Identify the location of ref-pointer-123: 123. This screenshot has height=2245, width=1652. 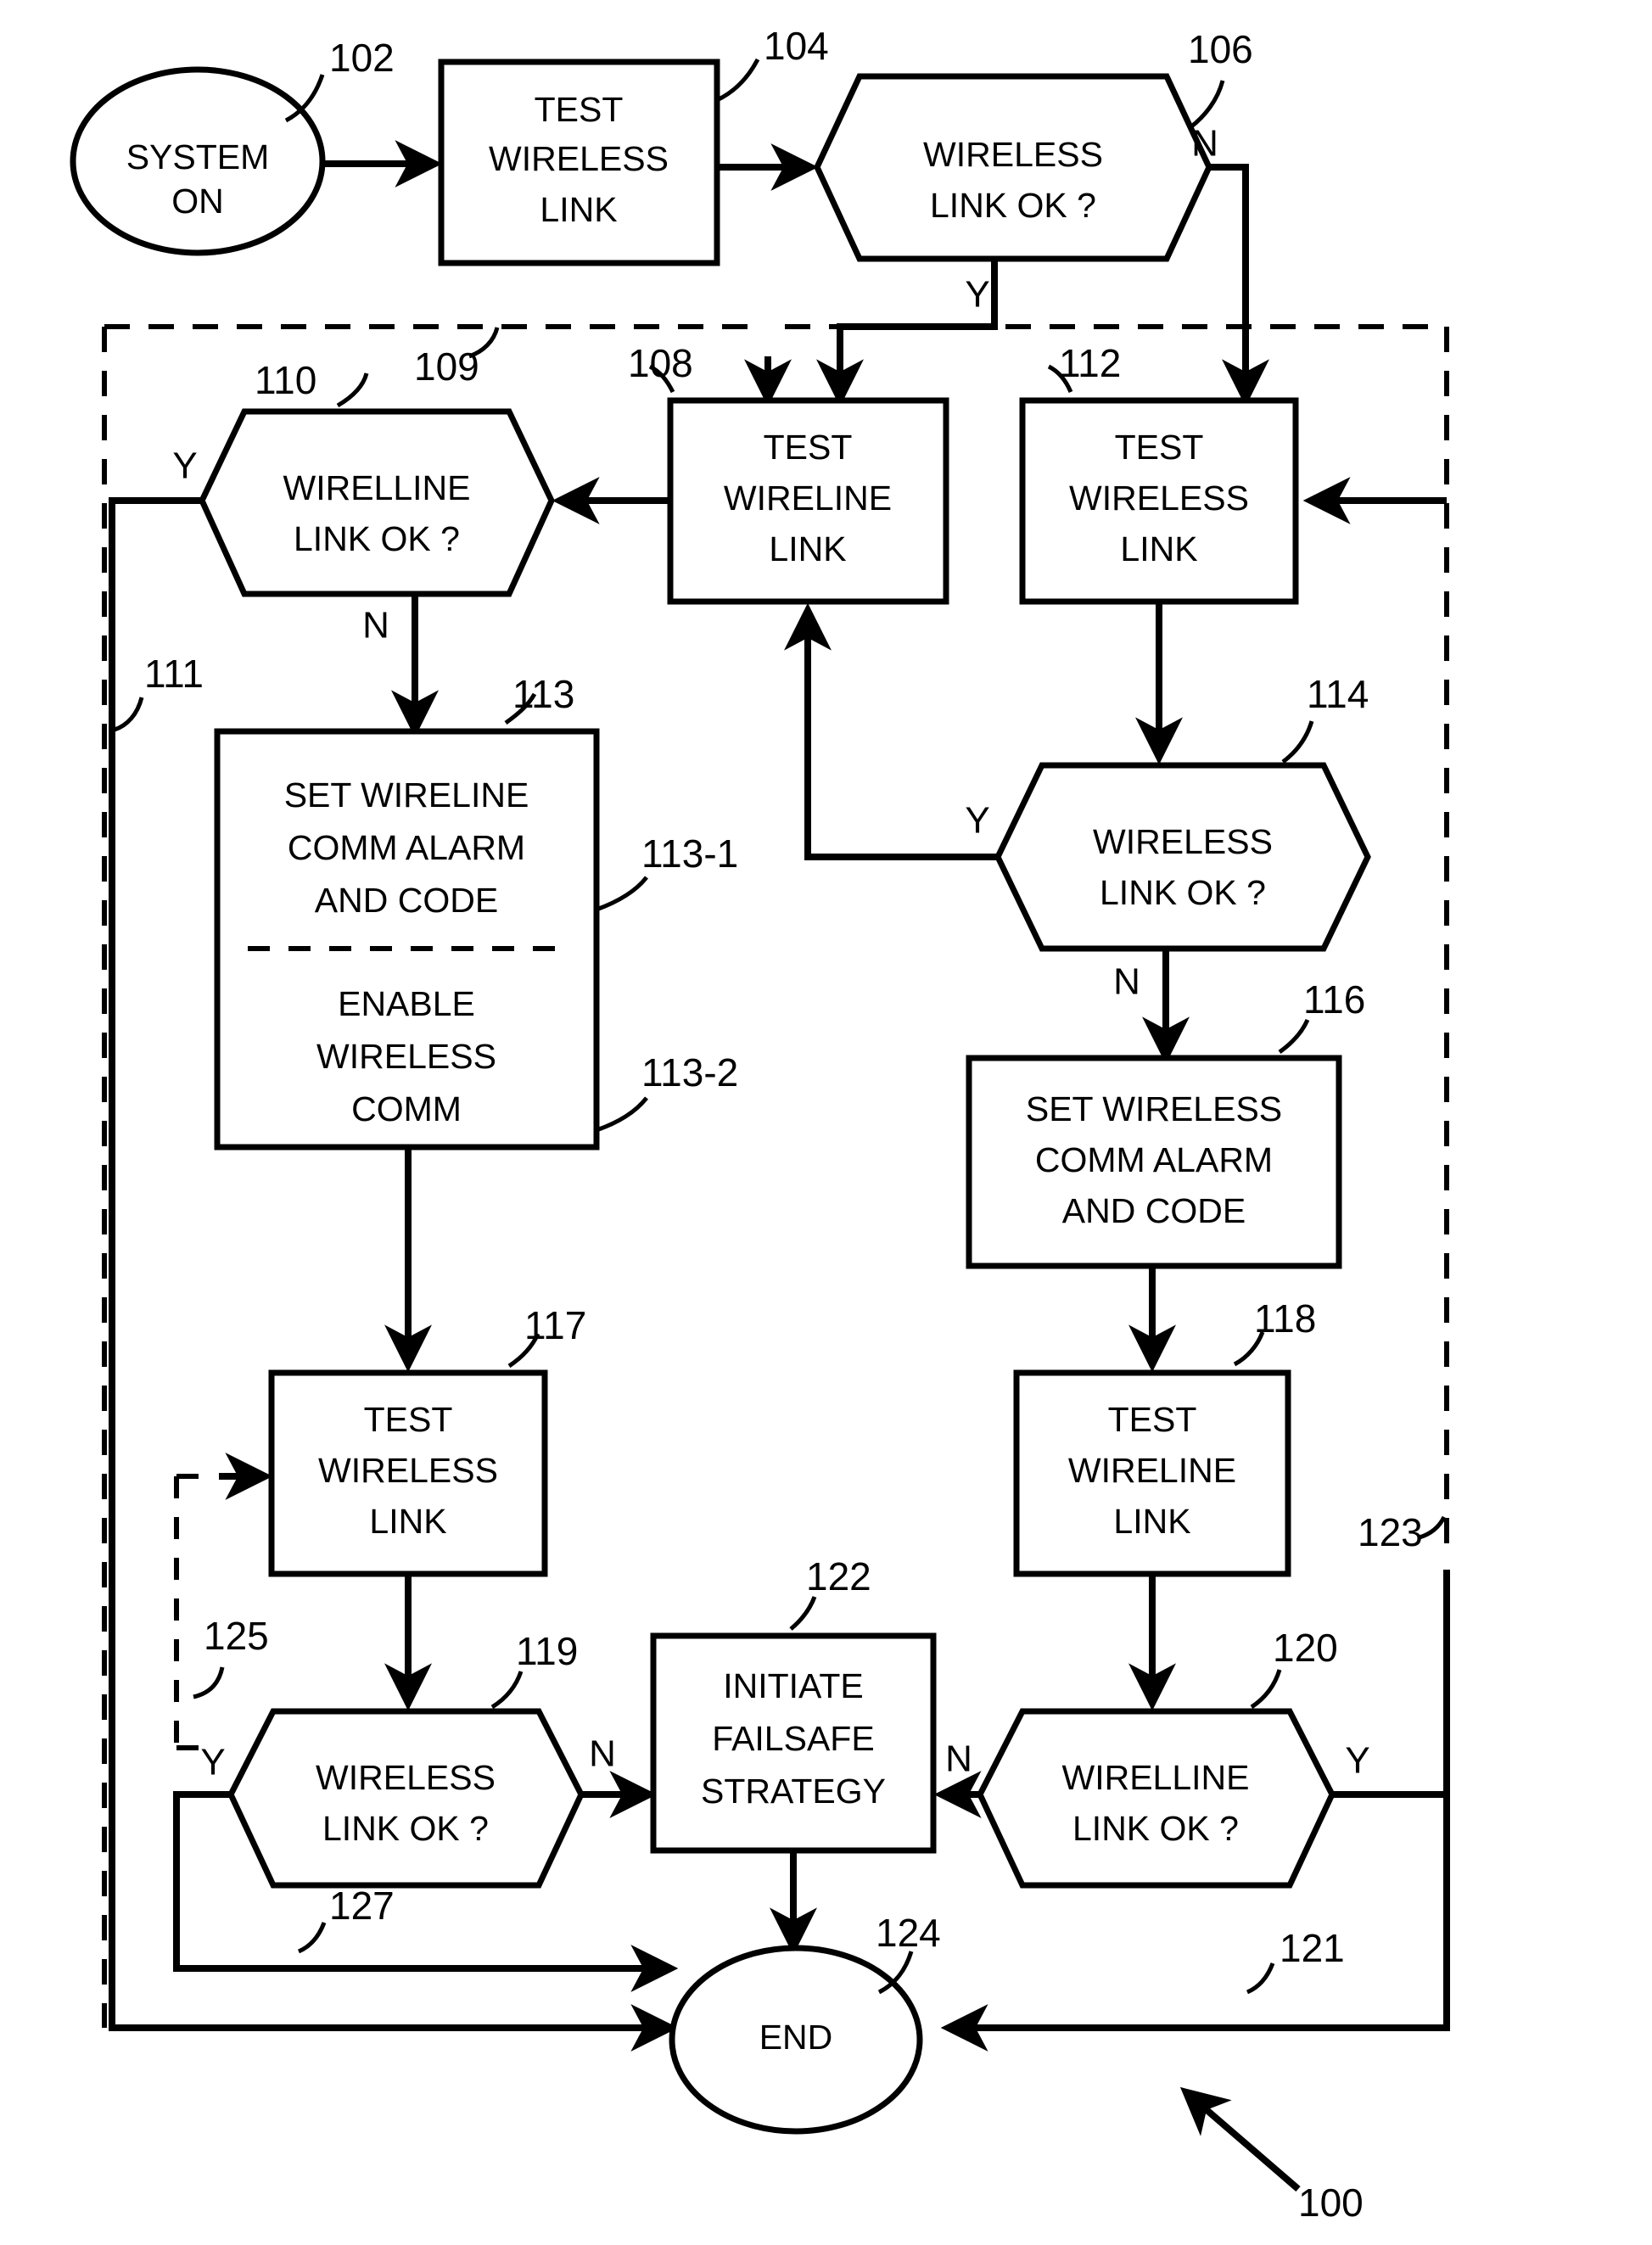
(1403, 1532).